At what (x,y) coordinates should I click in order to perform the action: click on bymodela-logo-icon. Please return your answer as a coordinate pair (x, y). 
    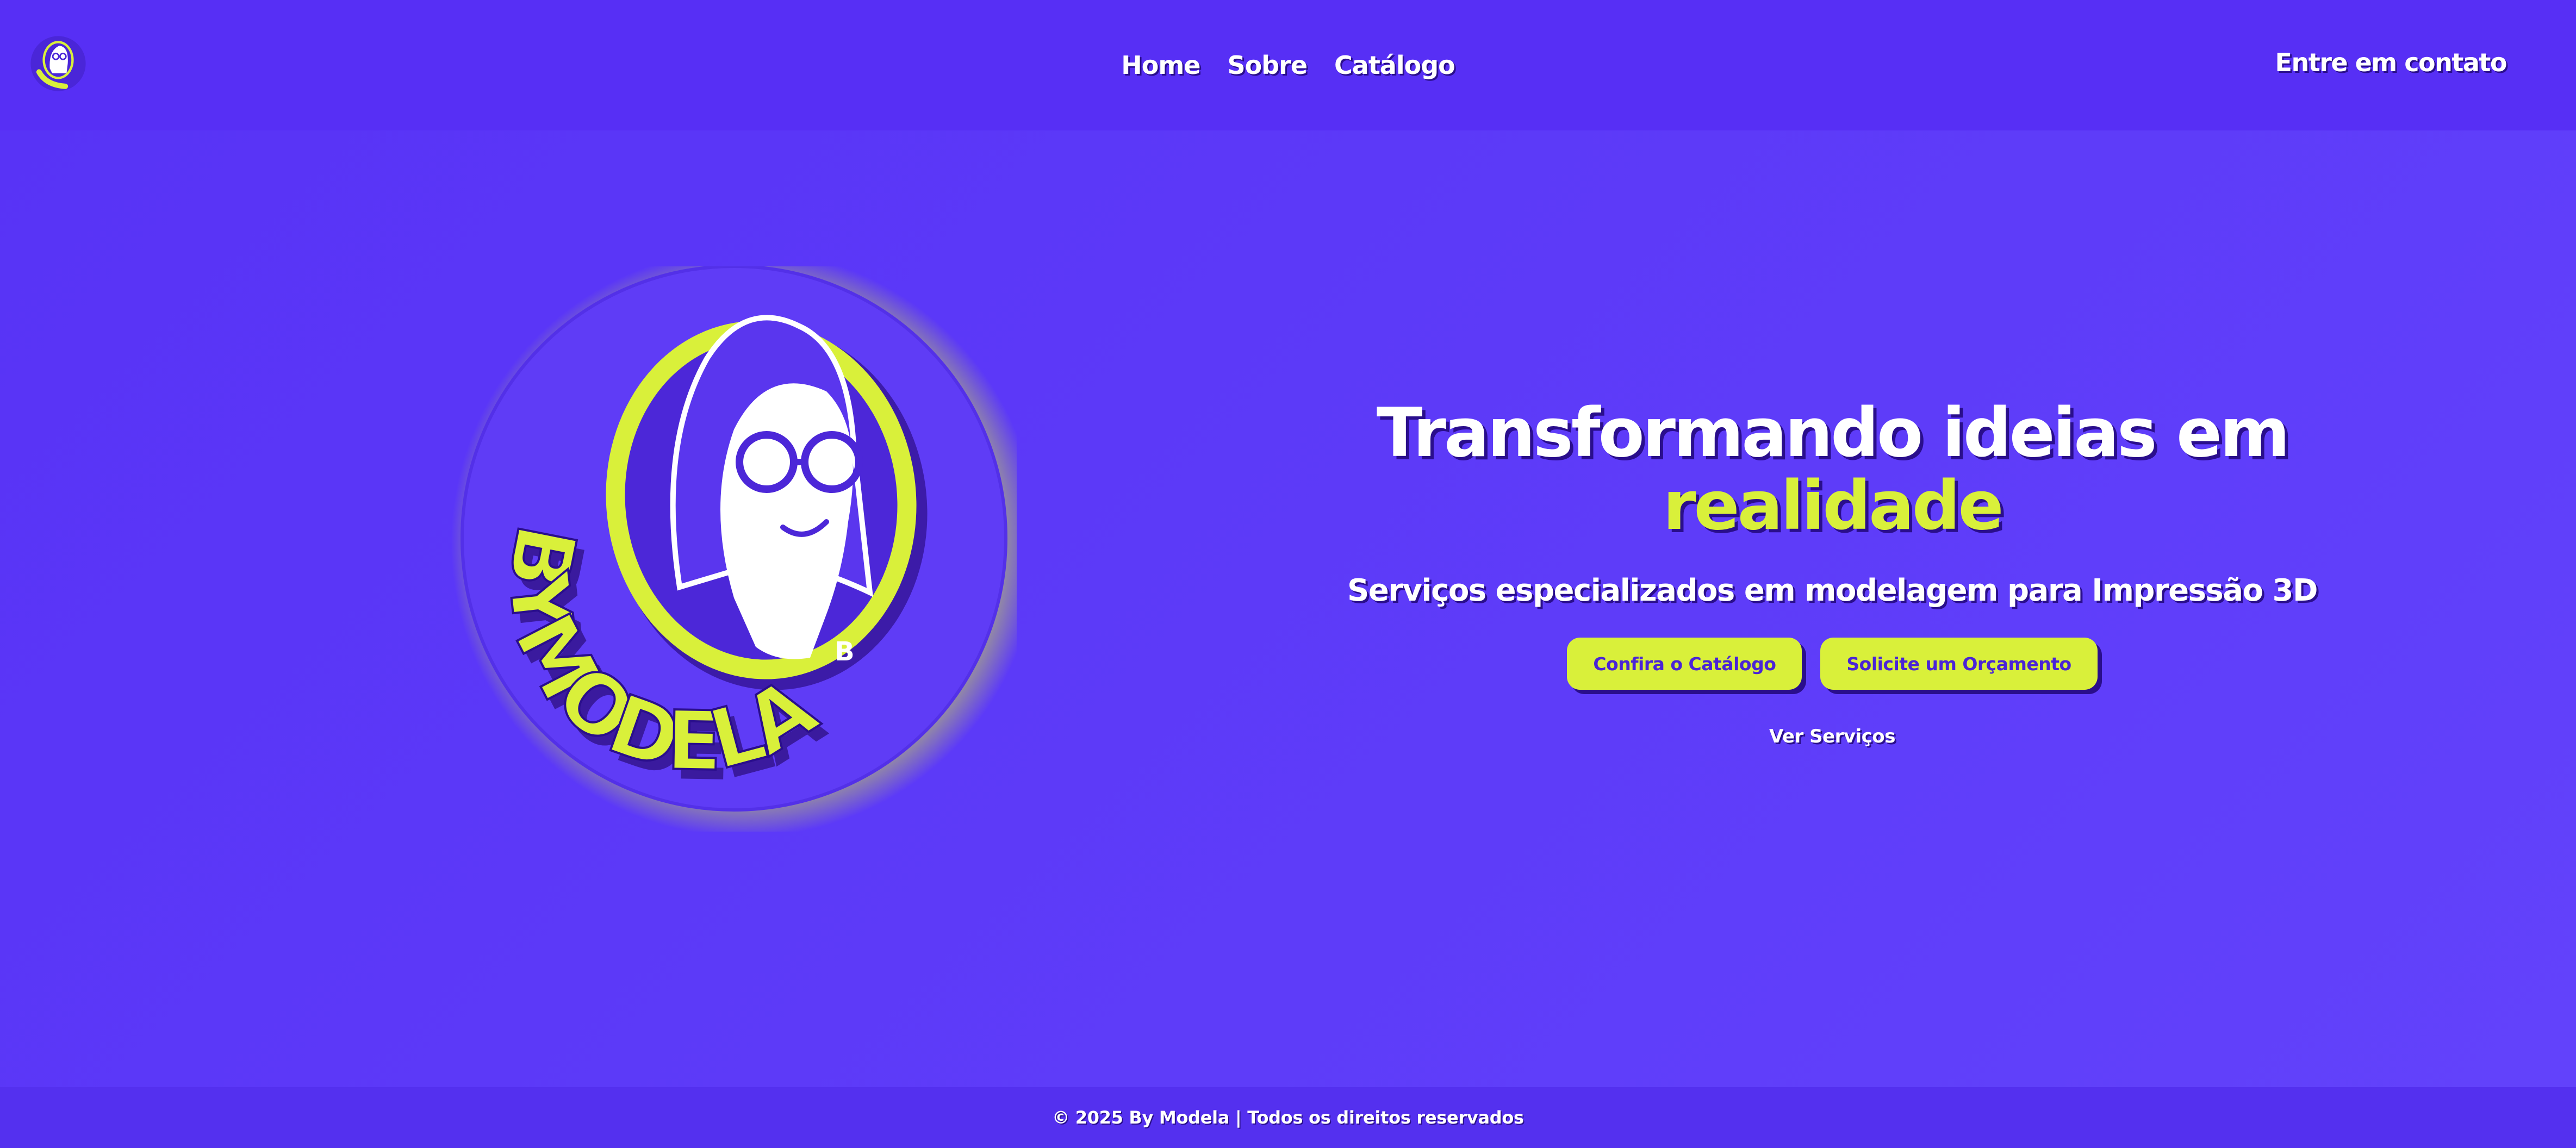
    Looking at the image, I should click on (58, 63).